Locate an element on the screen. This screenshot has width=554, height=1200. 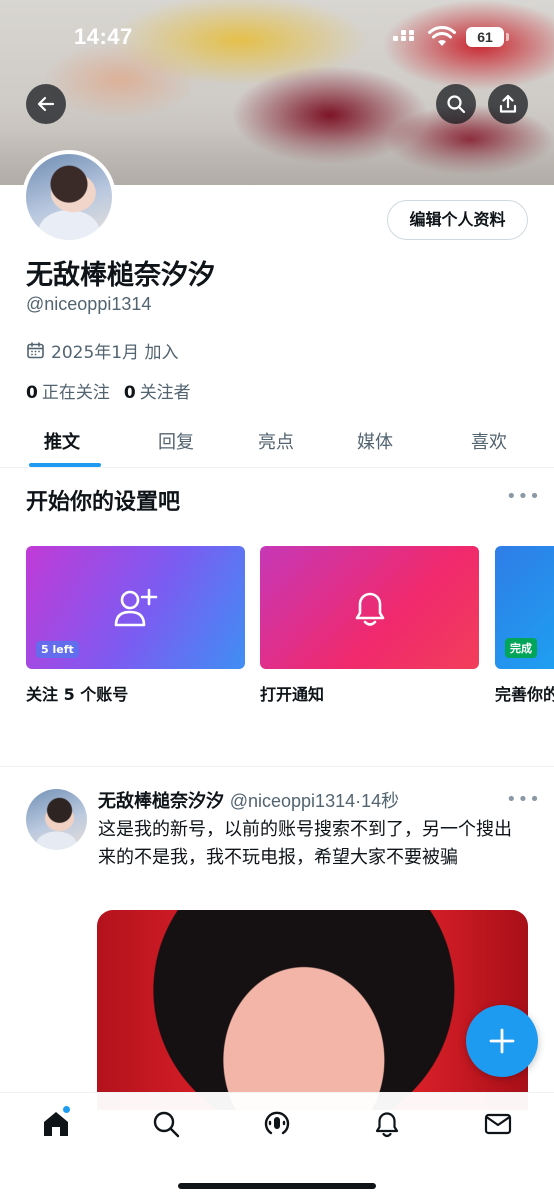
follow-stats: 0 正在关注 0 关注者 is located at coordinates (108, 390).